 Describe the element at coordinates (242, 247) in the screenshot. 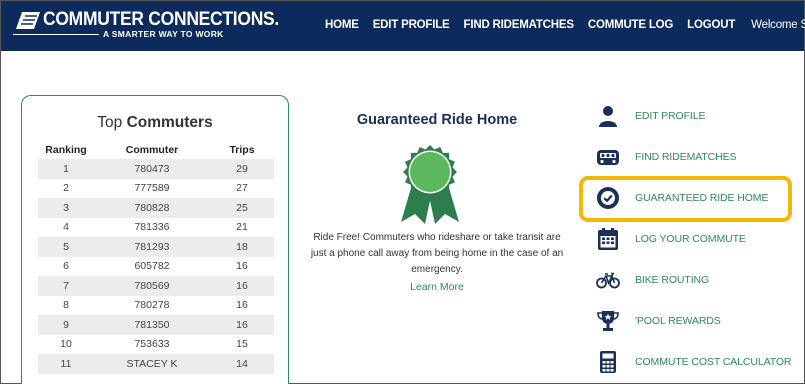

I see `trips-cell: 18` at that location.